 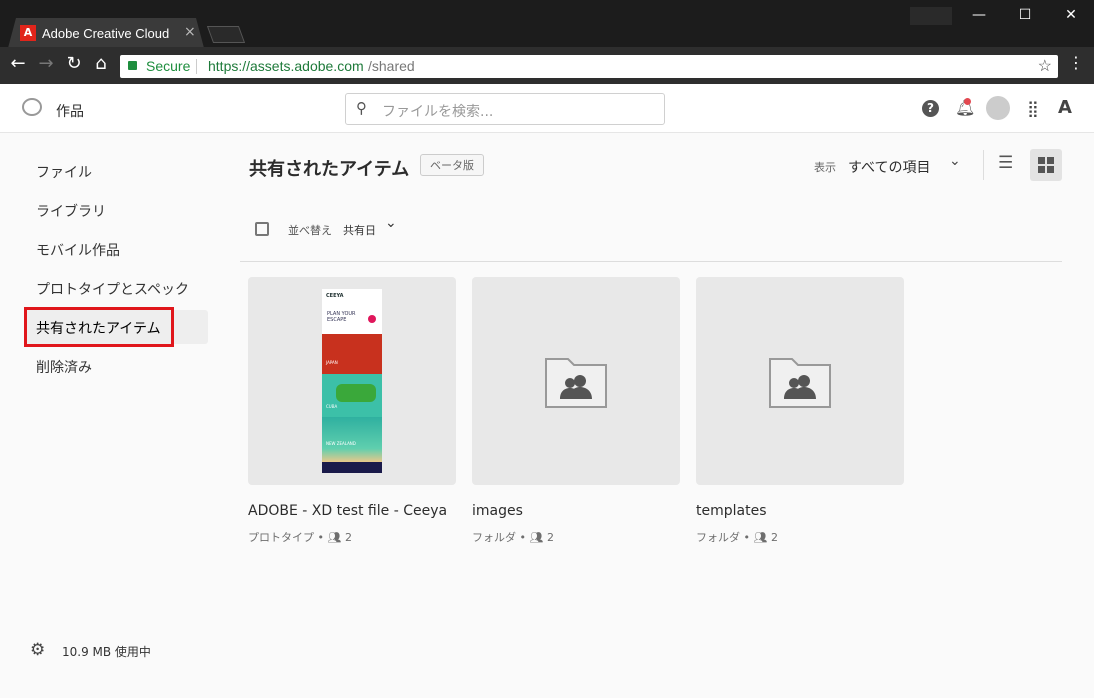 What do you see at coordinates (967, 101) in the screenshot?
I see `notification-dot` at bounding box center [967, 101].